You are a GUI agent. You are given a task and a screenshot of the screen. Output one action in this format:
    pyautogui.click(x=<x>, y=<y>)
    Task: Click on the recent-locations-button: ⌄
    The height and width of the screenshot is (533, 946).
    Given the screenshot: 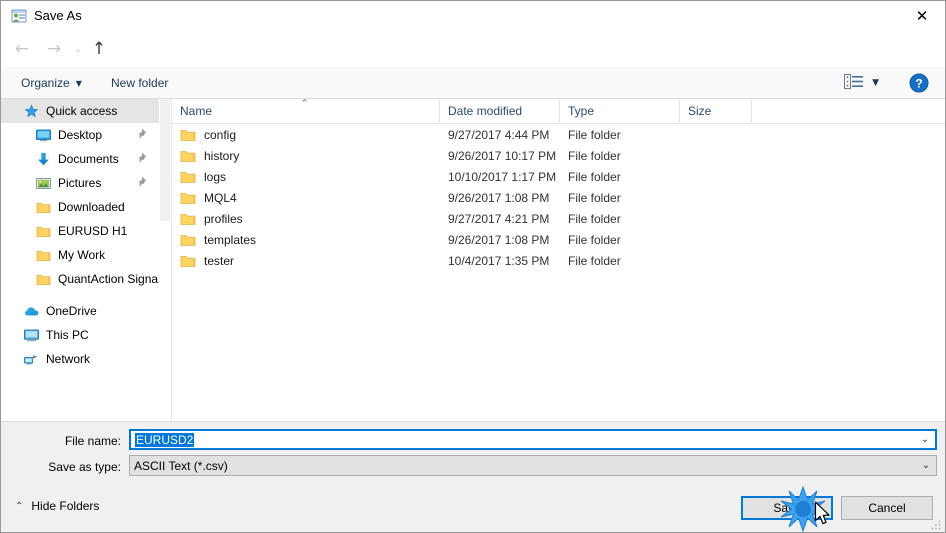 What is the action you would take?
    pyautogui.click(x=78, y=49)
    